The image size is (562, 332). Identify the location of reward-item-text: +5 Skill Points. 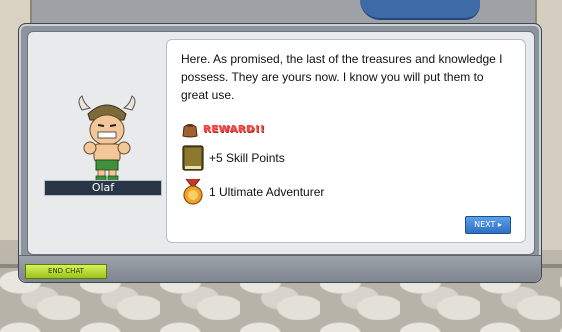
(247, 158).